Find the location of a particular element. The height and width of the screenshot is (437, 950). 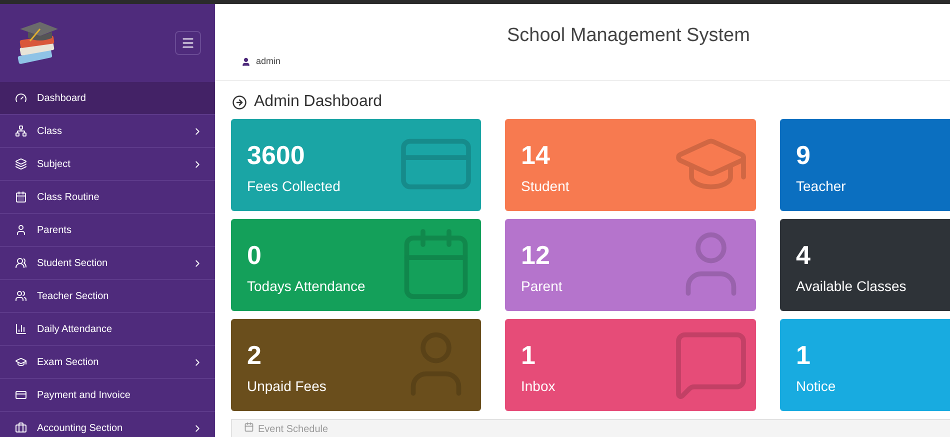

hierarchy-icon is located at coordinates (21, 131).